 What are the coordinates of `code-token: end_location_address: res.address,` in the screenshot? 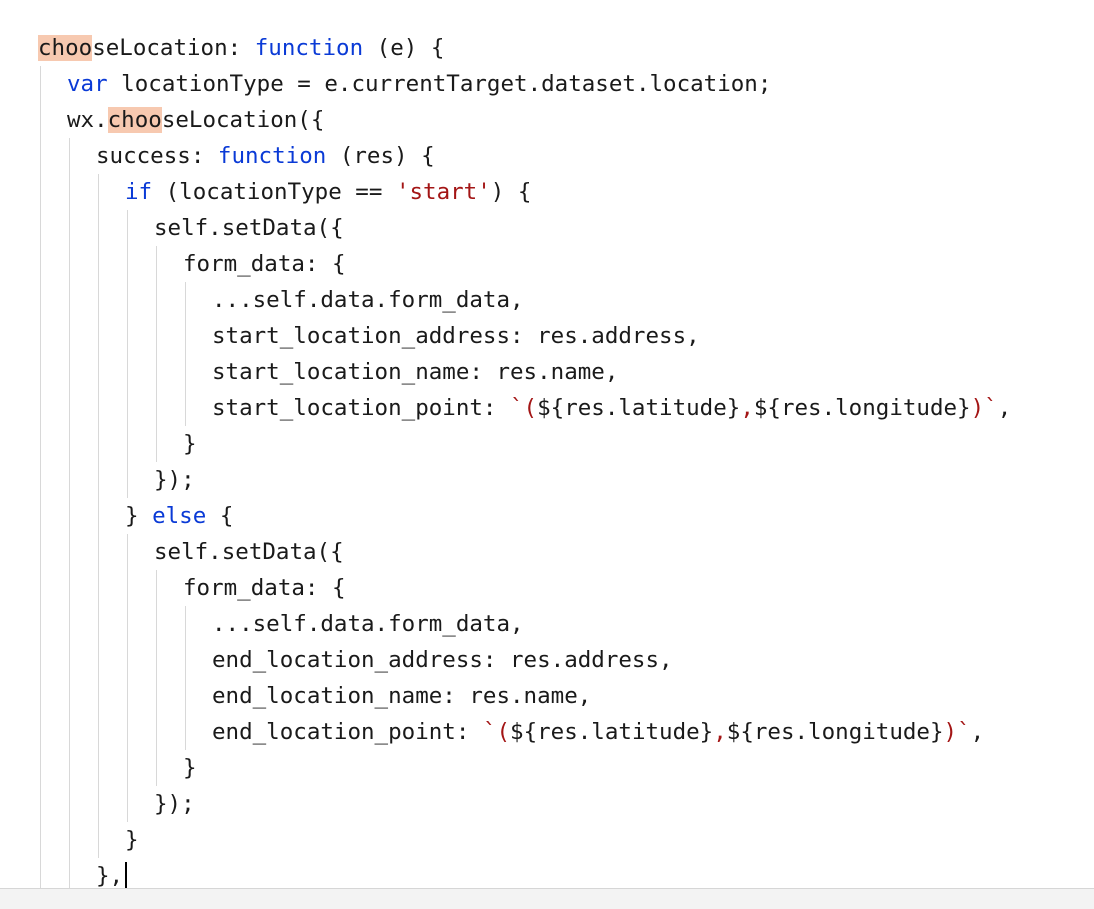 It's located at (442, 660).